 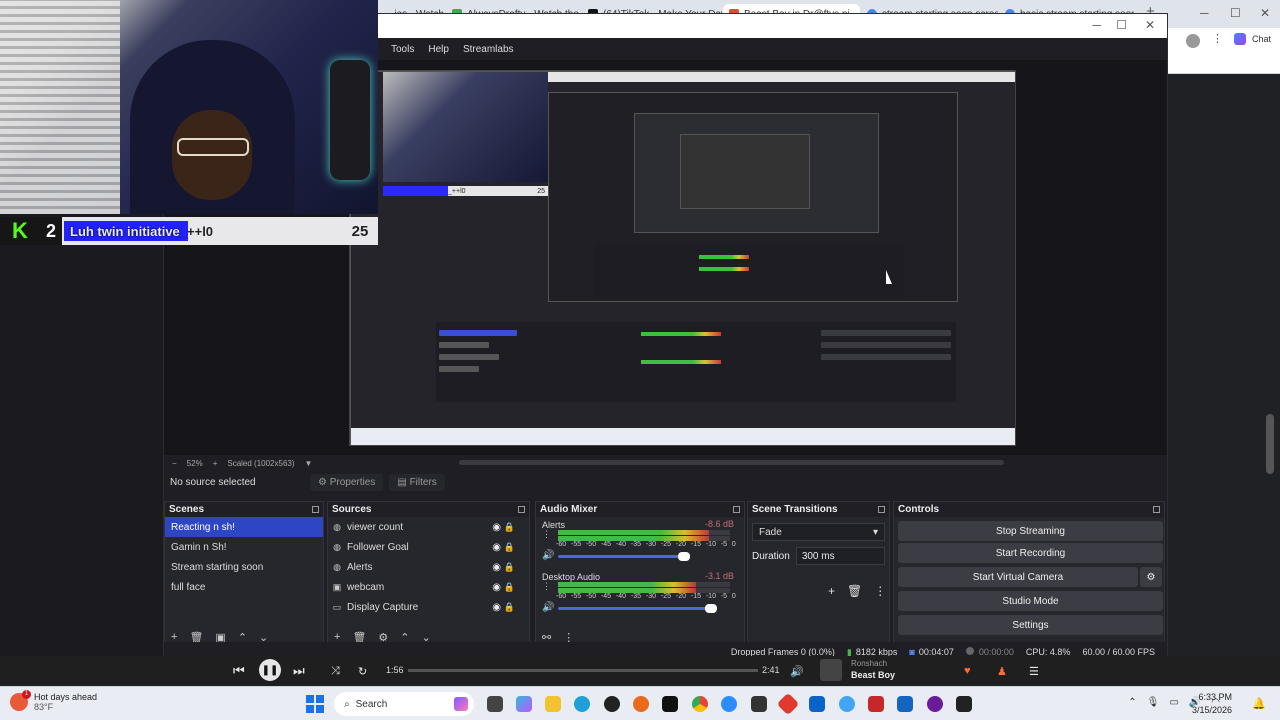 What do you see at coordinates (1270, 444) in the screenshot?
I see `scrollbar` at bounding box center [1270, 444].